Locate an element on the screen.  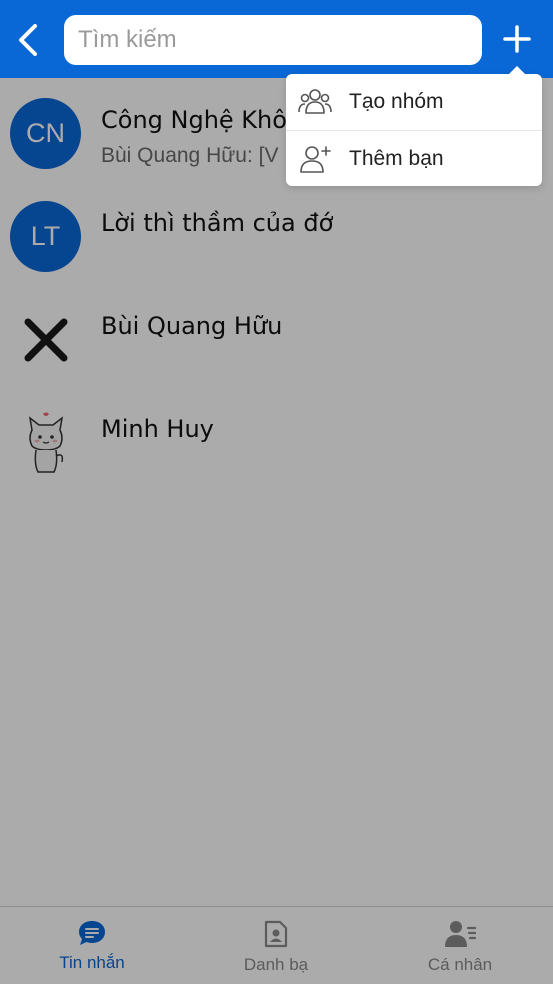
plus-icon is located at coordinates (517, 39).